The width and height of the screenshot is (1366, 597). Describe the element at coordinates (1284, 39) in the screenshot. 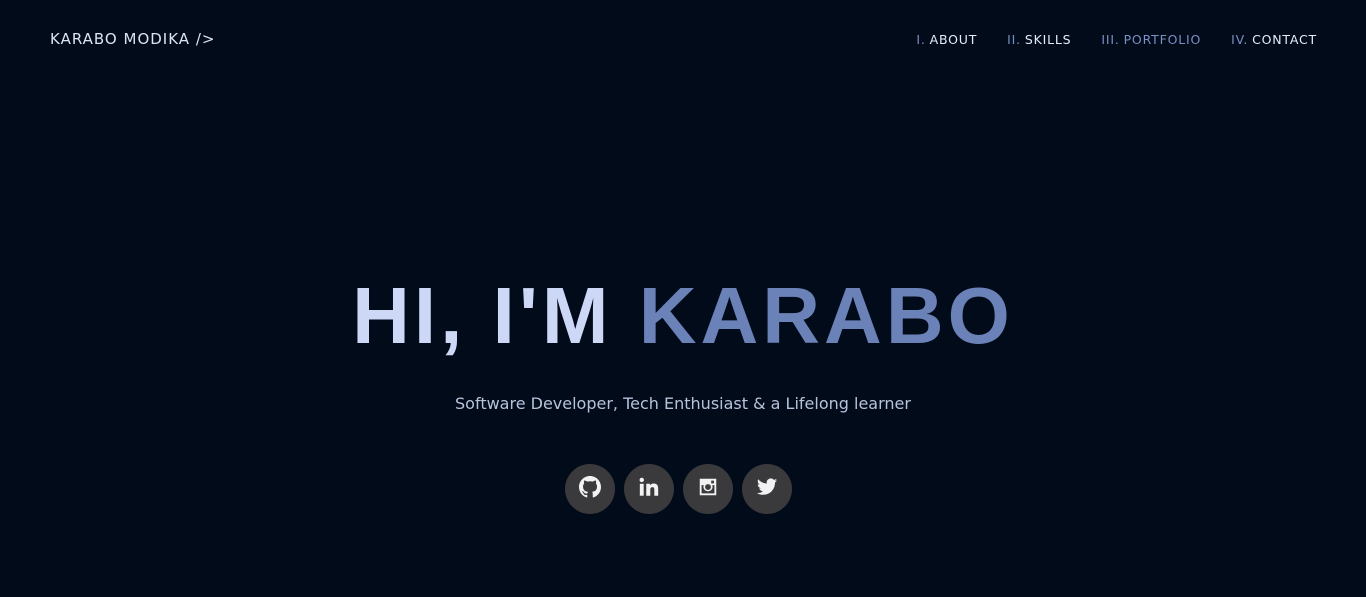

I see `nav-item-label: CONTACT` at that location.